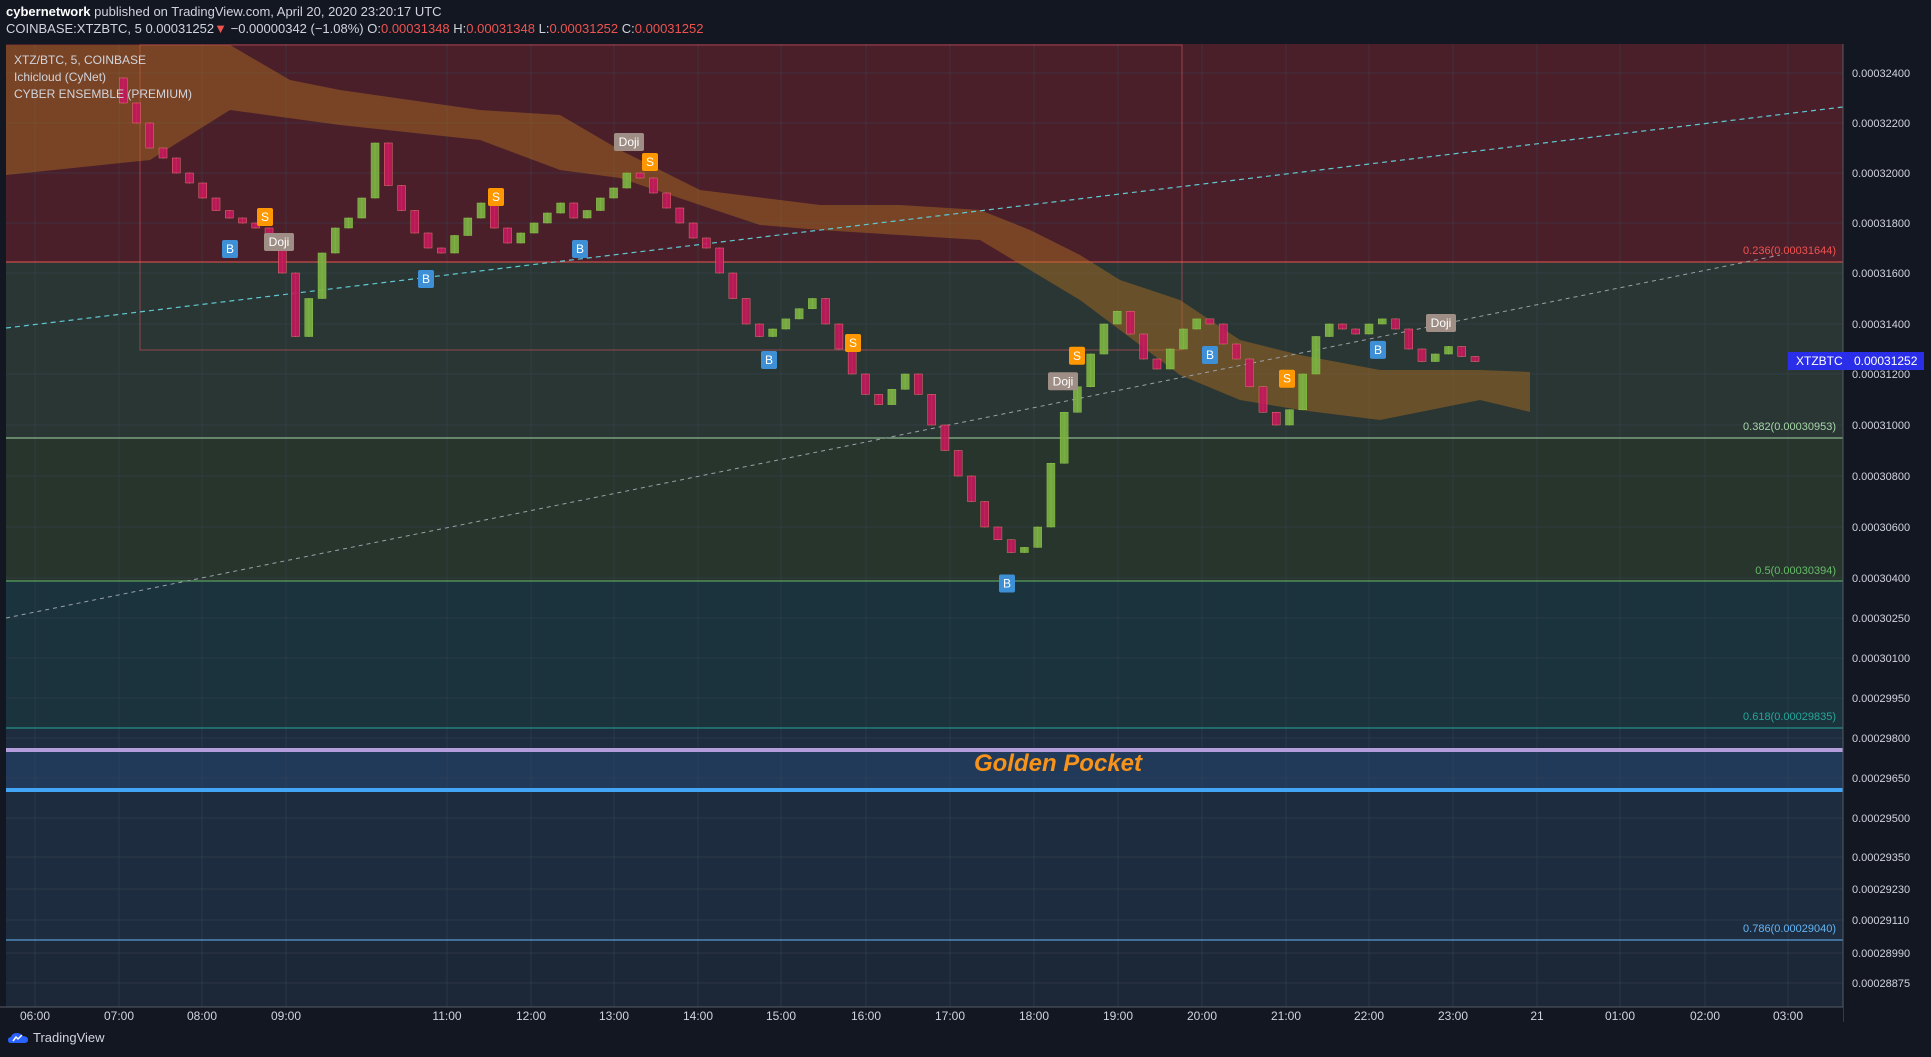 Image resolution: width=1931 pixels, height=1057 pixels. What do you see at coordinates (1881, 224) in the screenshot?
I see `y-tick-label: 0.00031800` at bounding box center [1881, 224].